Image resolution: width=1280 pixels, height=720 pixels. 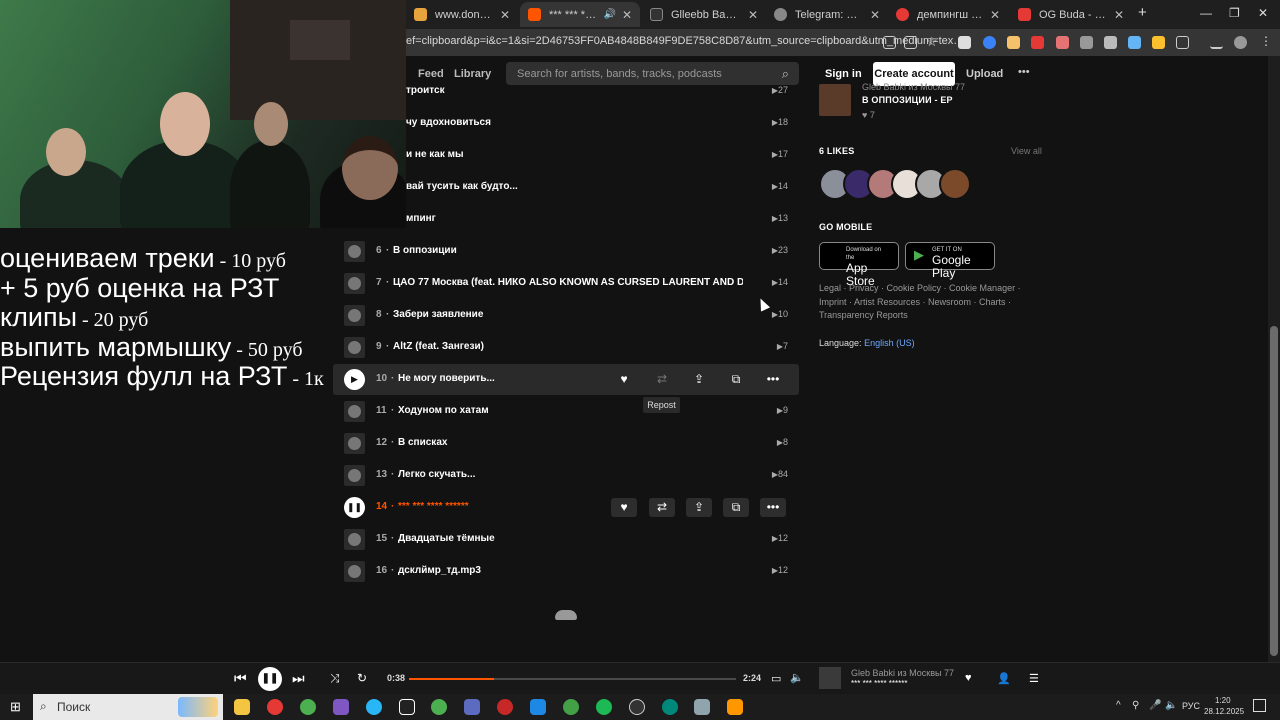 I want to click on translate-icon, so click(x=910, y=42).